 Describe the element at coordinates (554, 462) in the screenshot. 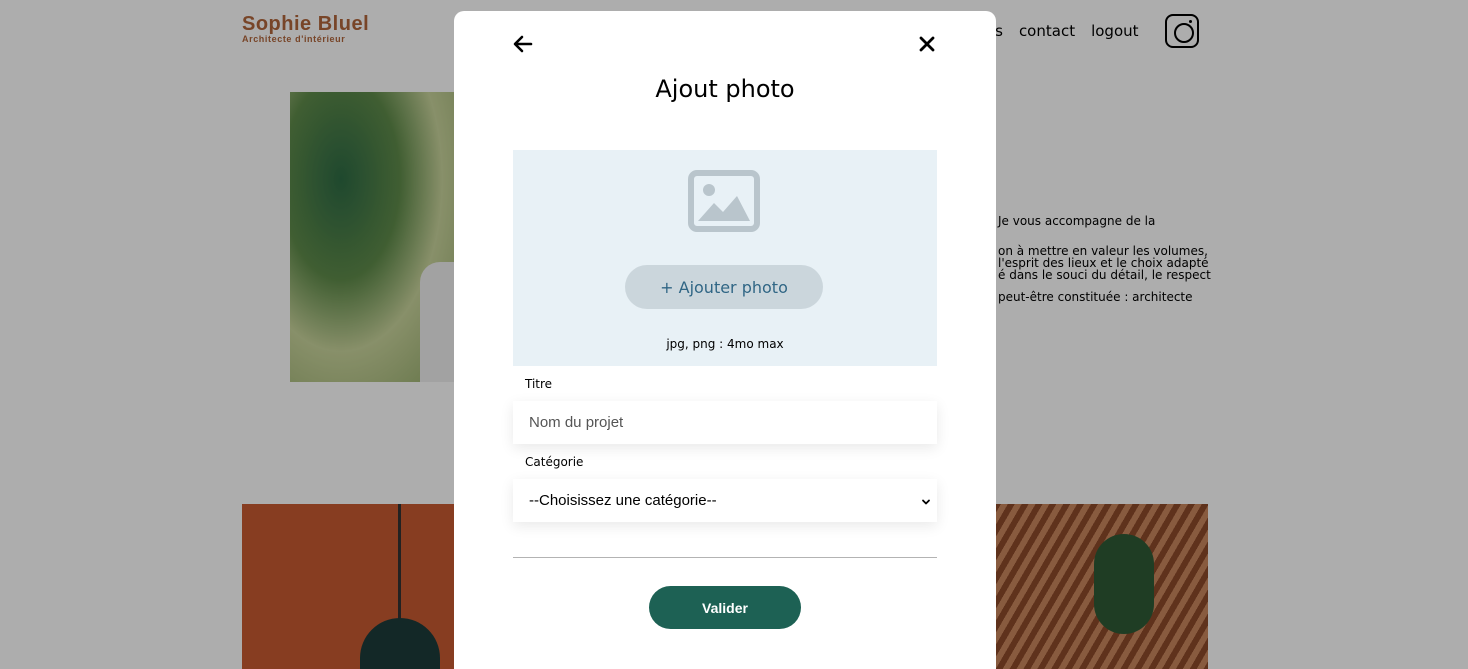

I see `category-label: Catégorie` at that location.